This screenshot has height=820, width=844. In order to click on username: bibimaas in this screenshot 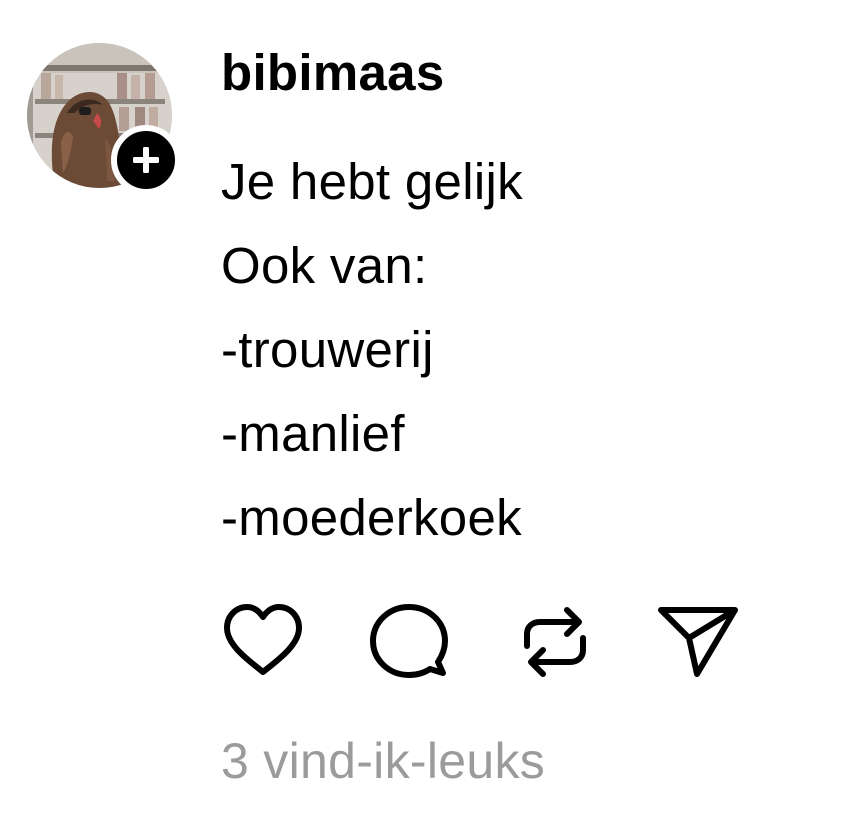, I will do `click(332, 73)`.